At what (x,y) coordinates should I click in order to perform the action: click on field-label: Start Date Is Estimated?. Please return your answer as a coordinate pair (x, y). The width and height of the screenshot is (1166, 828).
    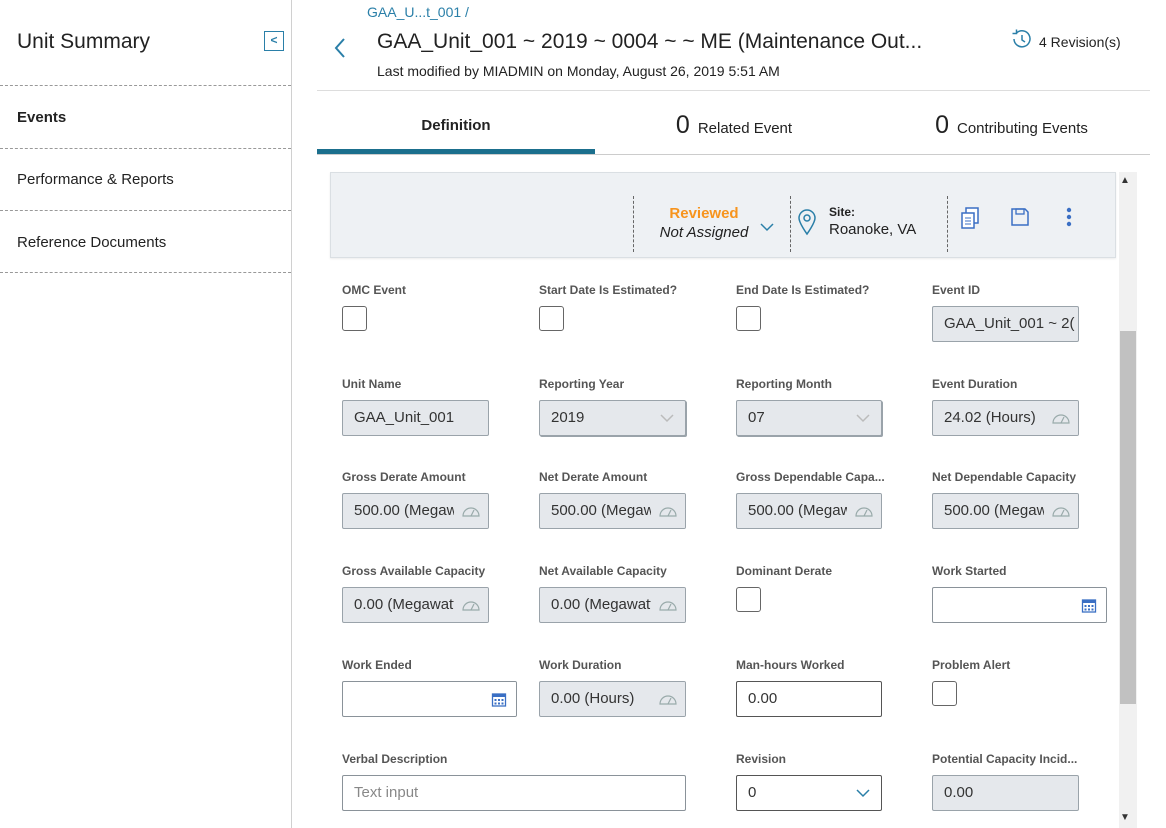
    Looking at the image, I should click on (608, 290).